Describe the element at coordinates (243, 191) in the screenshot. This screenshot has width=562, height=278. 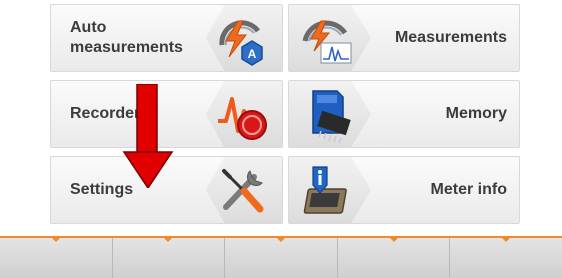
I see `settings-icon` at that location.